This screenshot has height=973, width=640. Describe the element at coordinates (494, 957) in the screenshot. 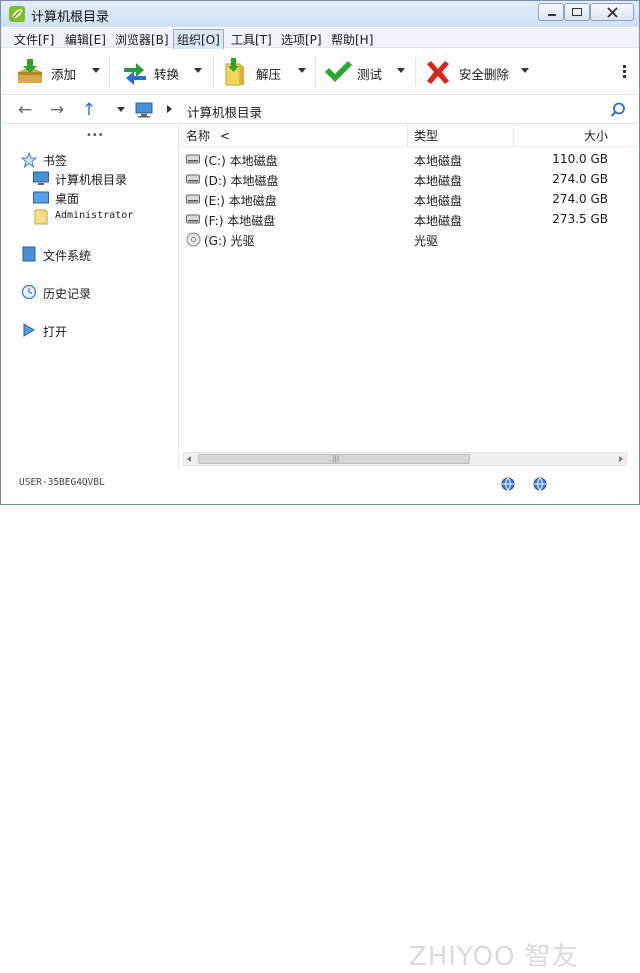

I see `watermark: ZHIYOO 智友` at that location.